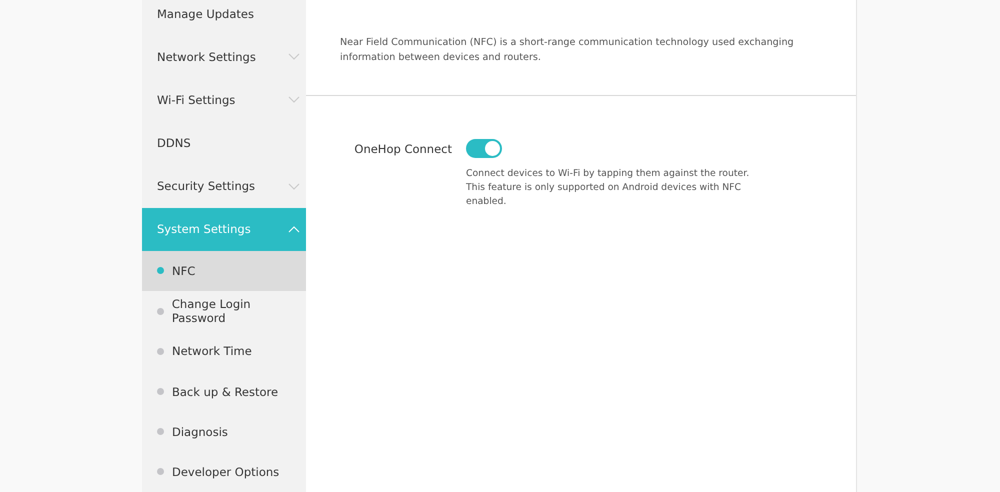 The height and width of the screenshot is (492, 1000). I want to click on sidebar-subitem: Diagnosis, so click(224, 432).